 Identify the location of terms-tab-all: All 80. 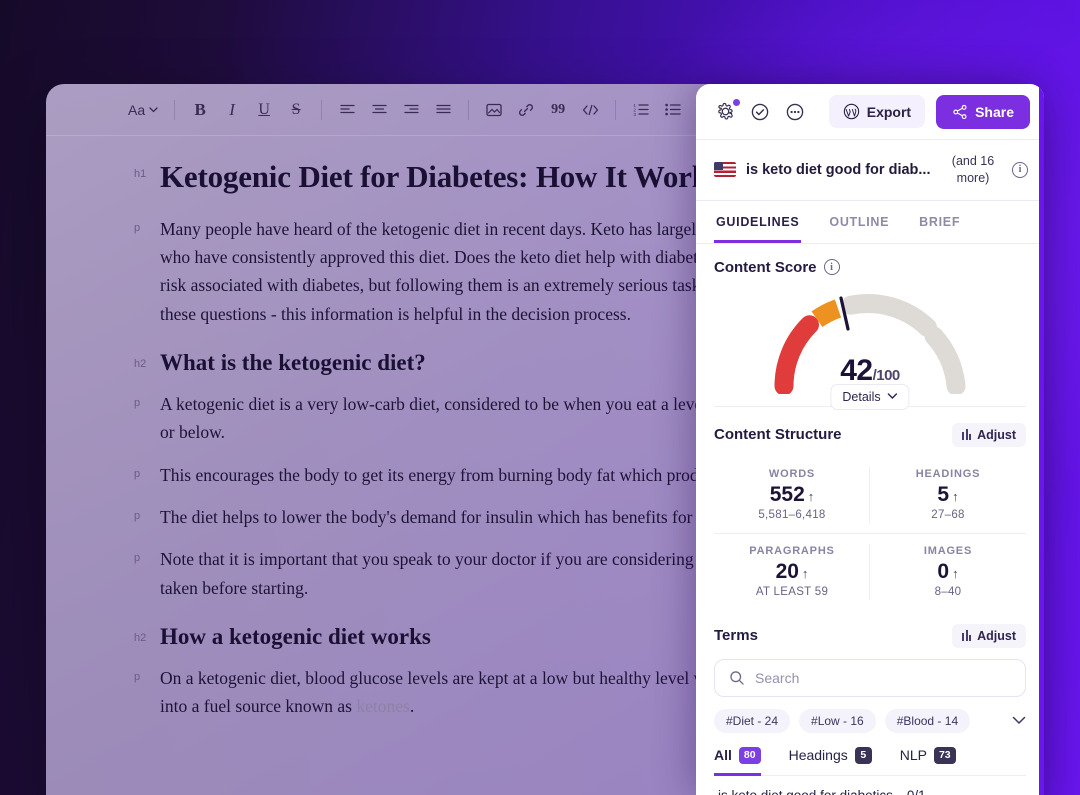
(737, 761).